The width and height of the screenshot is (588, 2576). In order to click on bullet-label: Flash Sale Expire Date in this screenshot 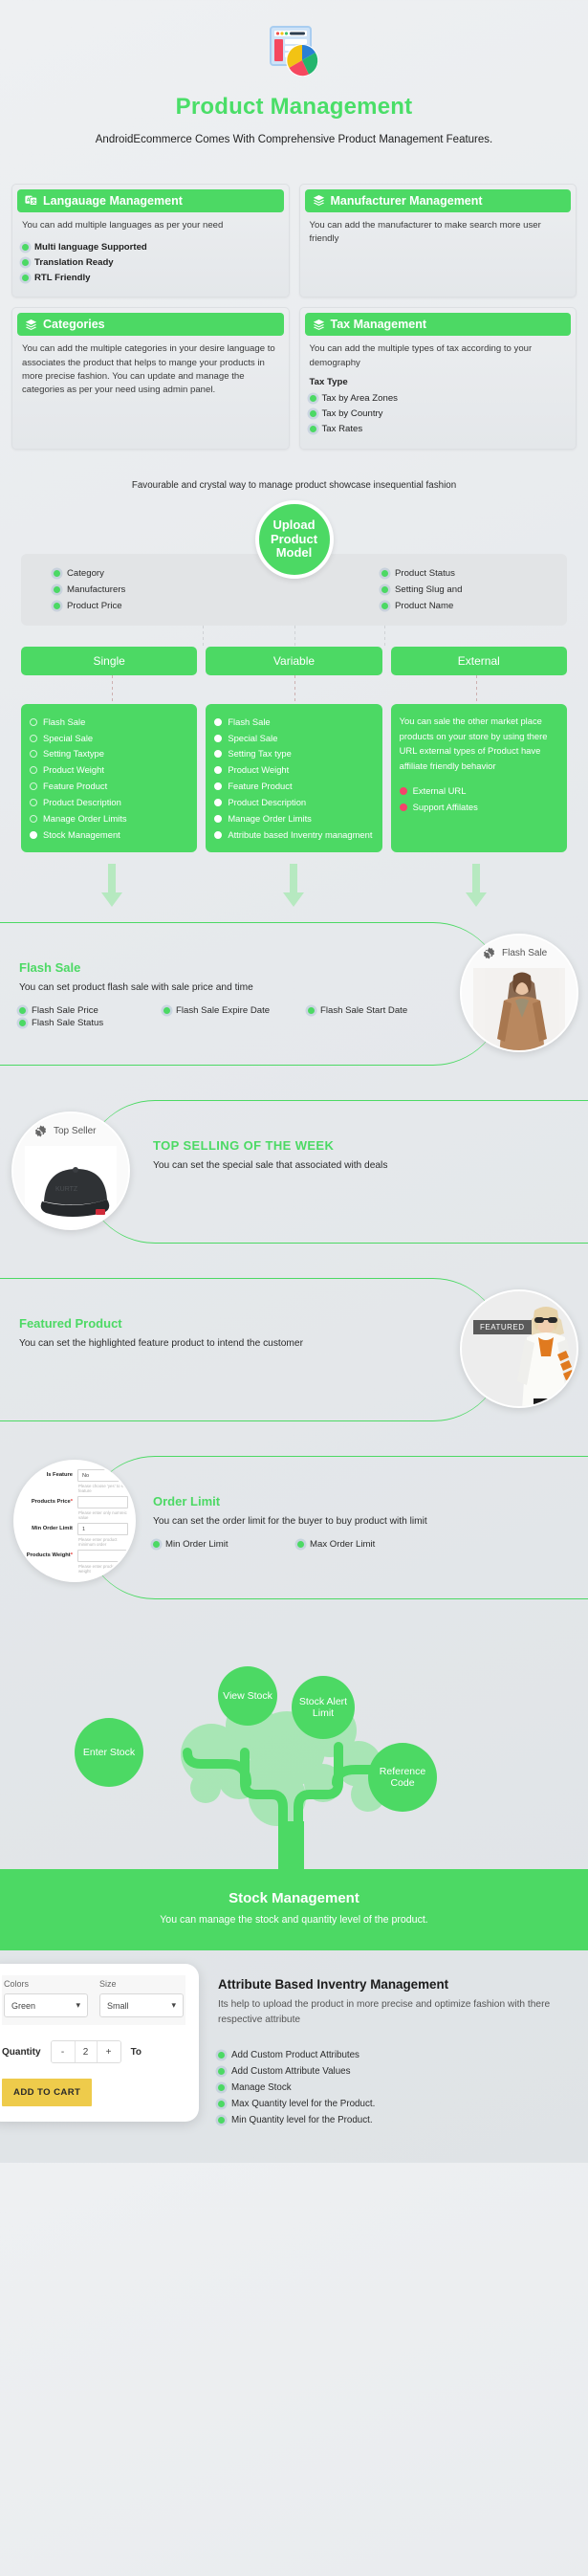, I will do `click(223, 1010)`.